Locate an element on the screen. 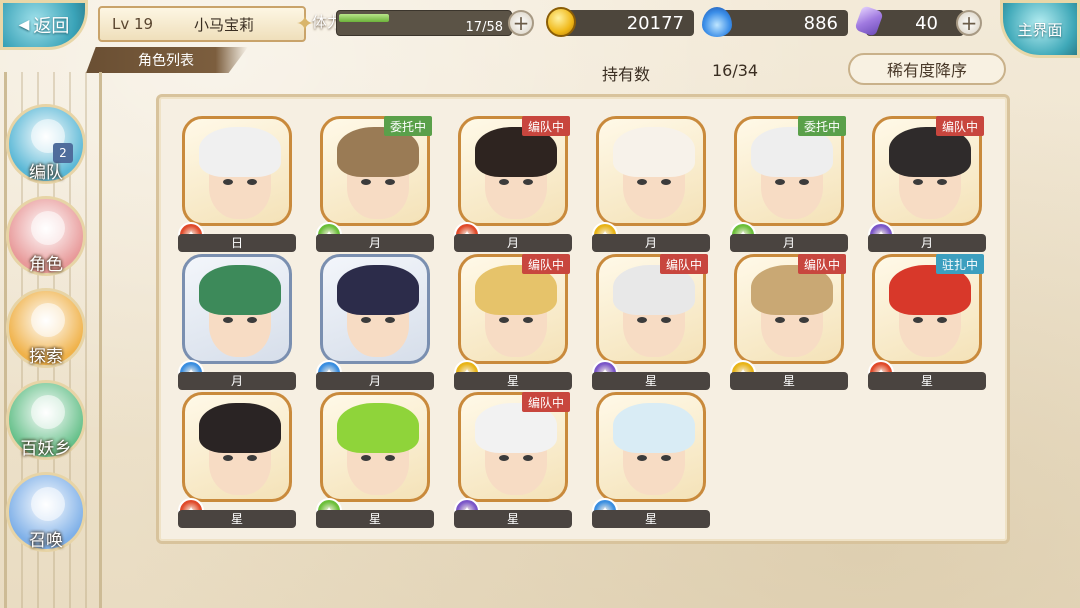 The width and height of the screenshot is (1080, 608). status-badge: 驻扎中 is located at coordinates (959, 264).